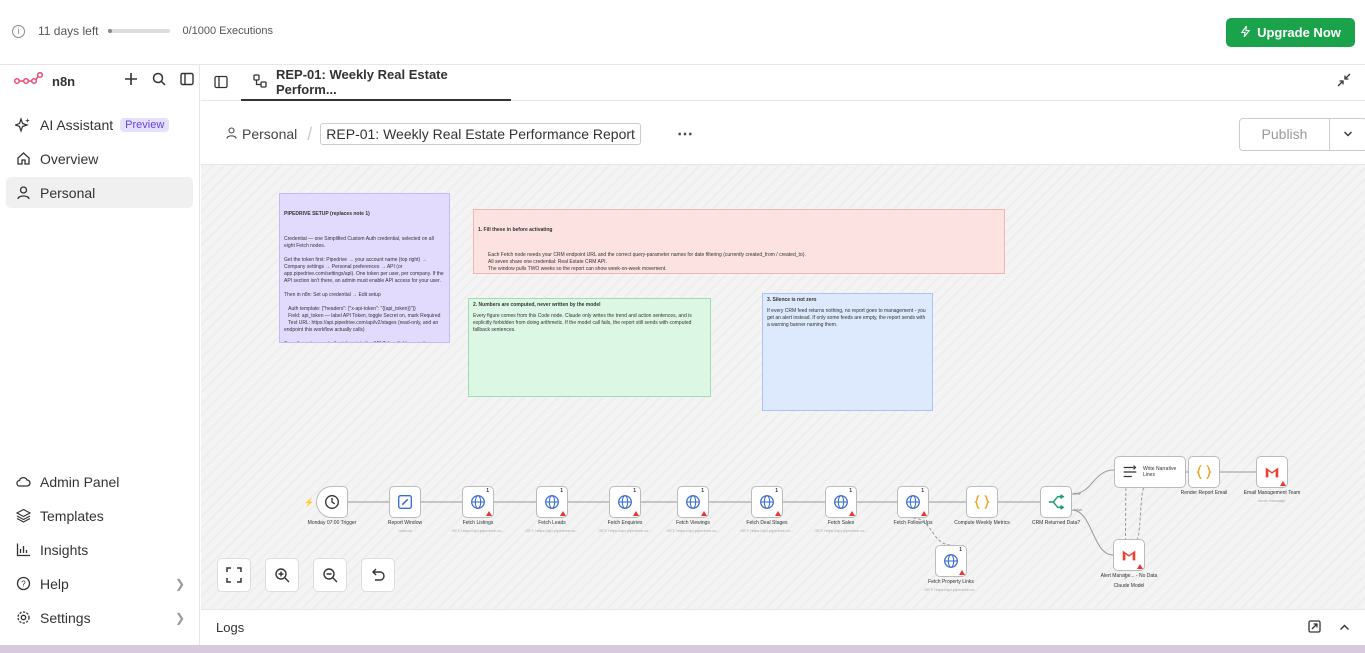 The width and height of the screenshot is (1365, 653). I want to click on branch-label: false, so click(1078, 509).